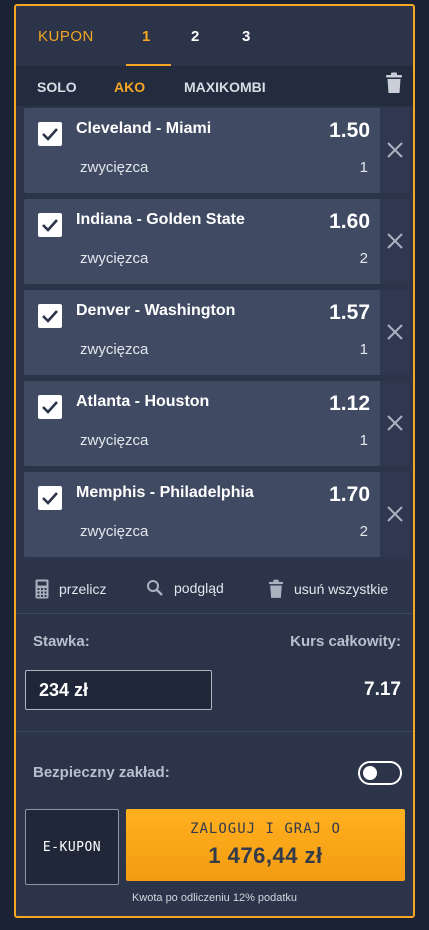  Describe the element at coordinates (199, 588) in the screenshot. I see `preview-label: podgląd` at that location.